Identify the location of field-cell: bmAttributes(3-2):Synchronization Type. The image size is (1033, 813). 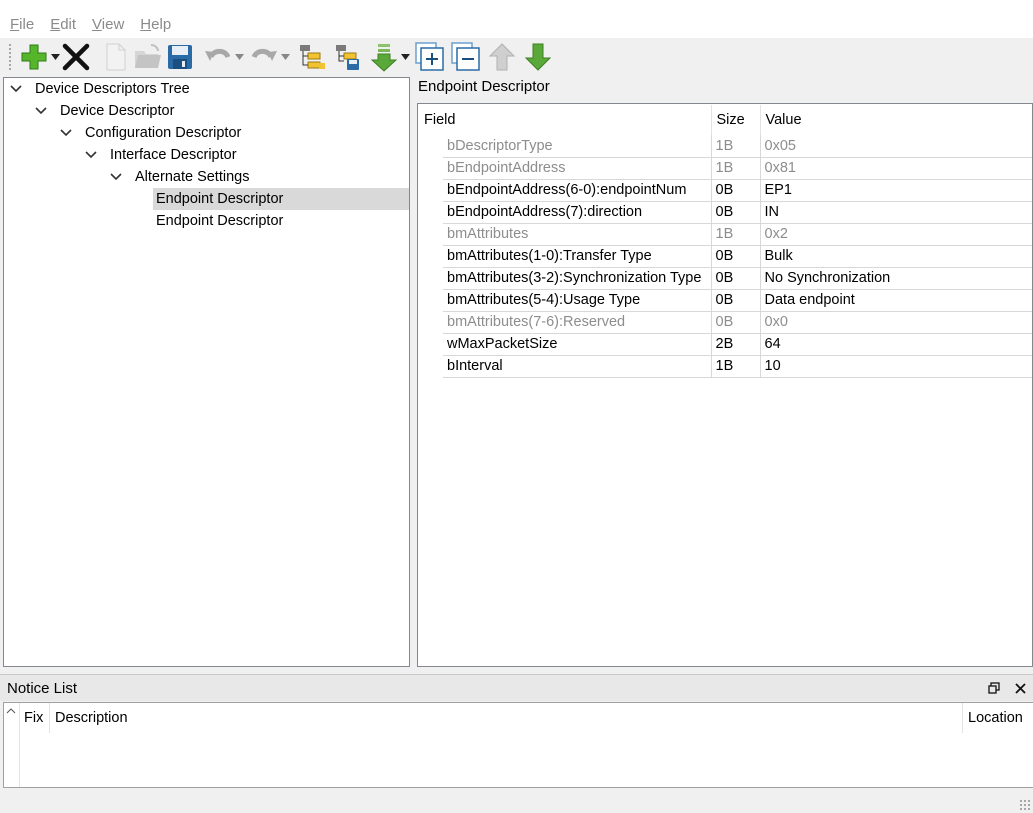
(577, 278).